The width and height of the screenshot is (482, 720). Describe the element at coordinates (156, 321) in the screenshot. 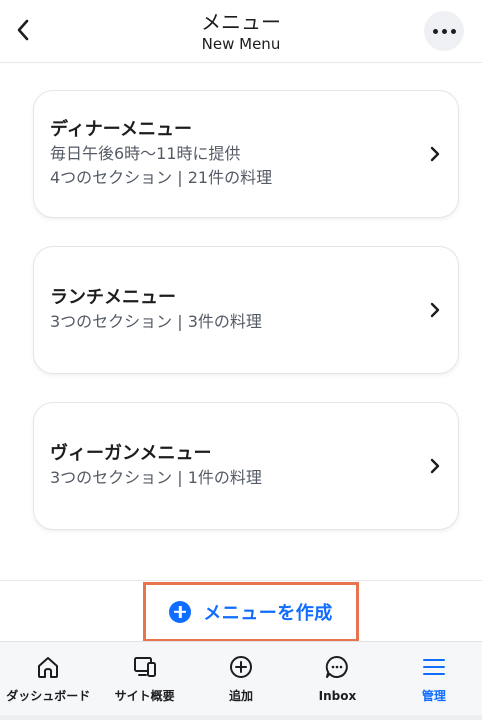

I see `menu-card-summary: 3つのセクション | 3件の料理` at that location.